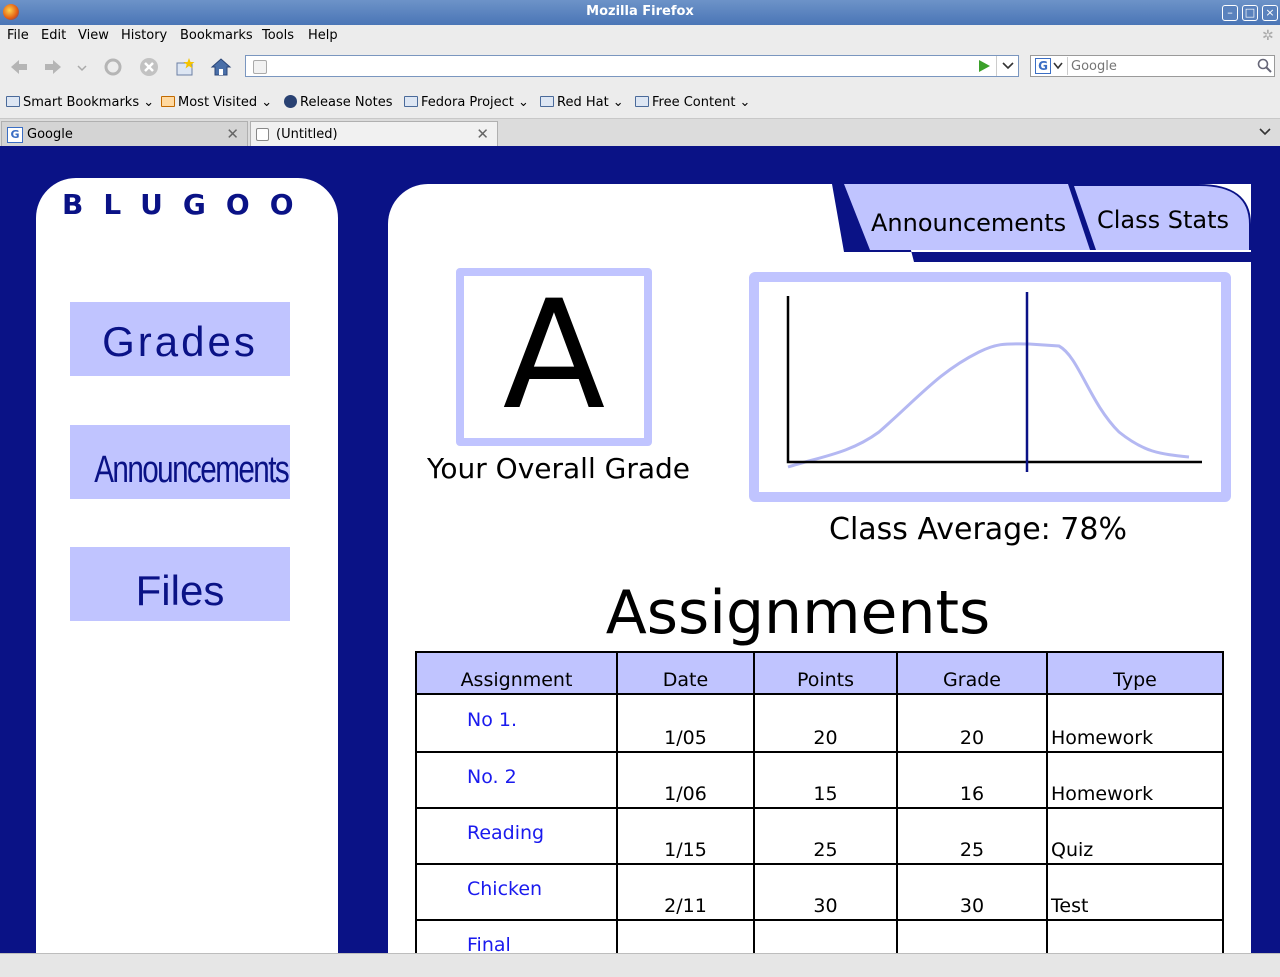 The image size is (1280, 977). I want to click on bookmark-smart-bookmarks: Smart Bookmarks ⌄, so click(80, 102).